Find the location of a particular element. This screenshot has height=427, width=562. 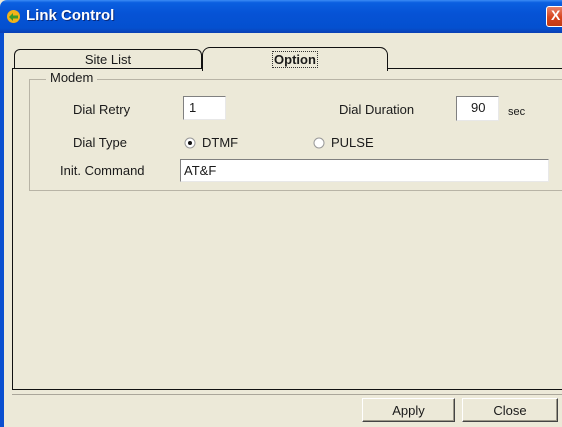

dial-duration-label: Dial Duration is located at coordinates (377, 109).